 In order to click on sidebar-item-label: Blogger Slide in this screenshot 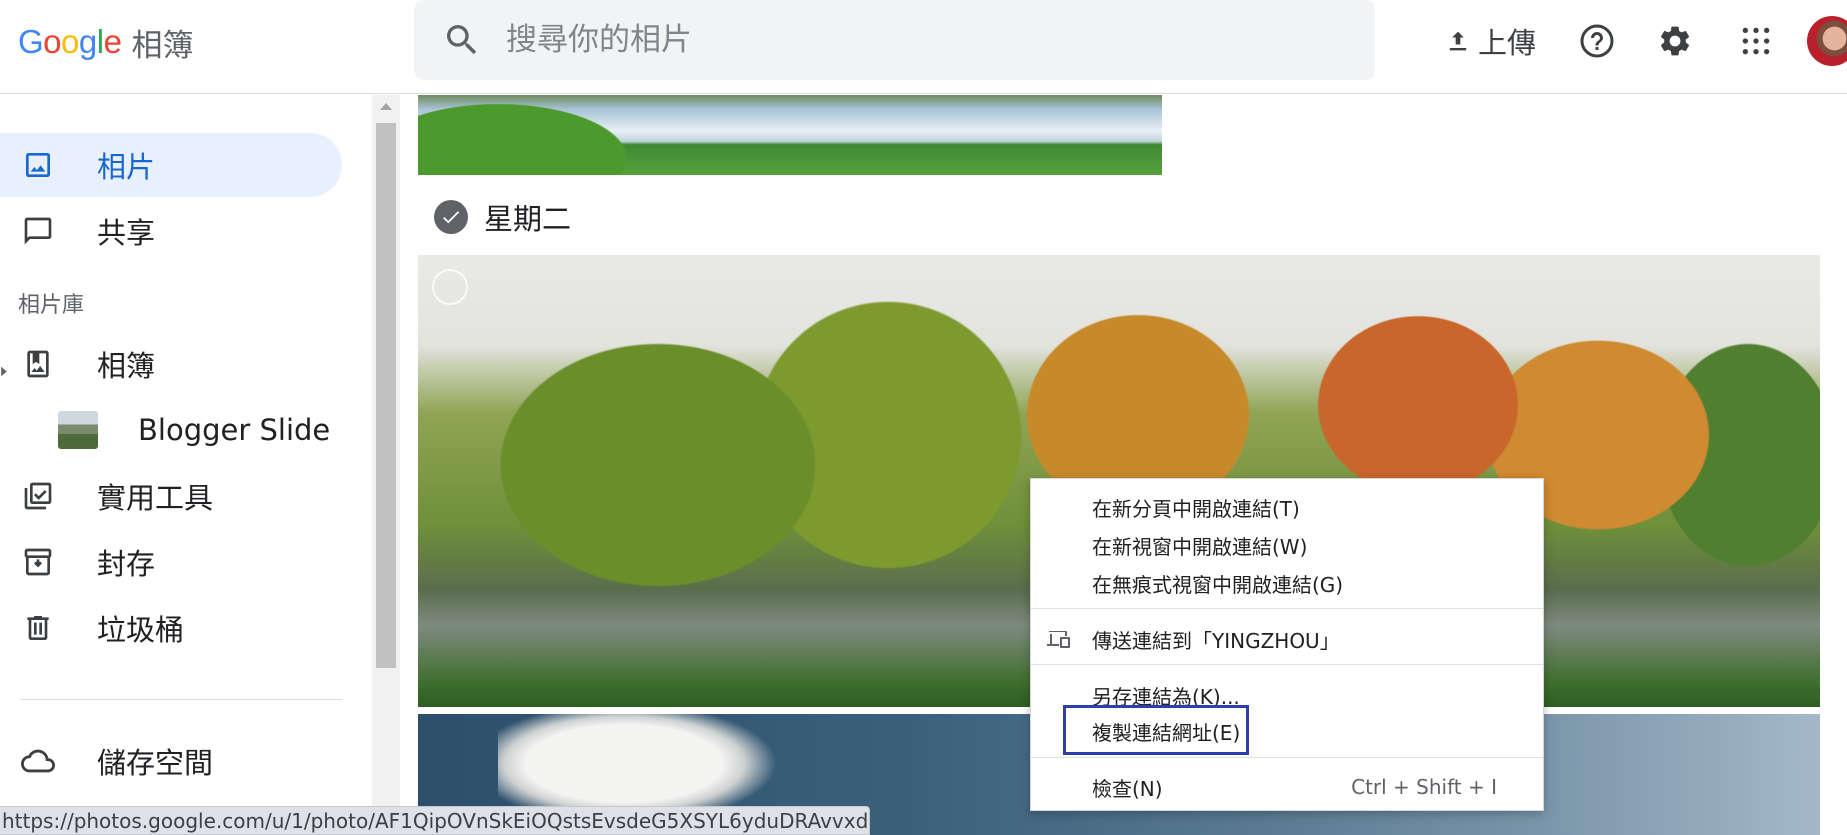, I will do `click(234, 430)`.